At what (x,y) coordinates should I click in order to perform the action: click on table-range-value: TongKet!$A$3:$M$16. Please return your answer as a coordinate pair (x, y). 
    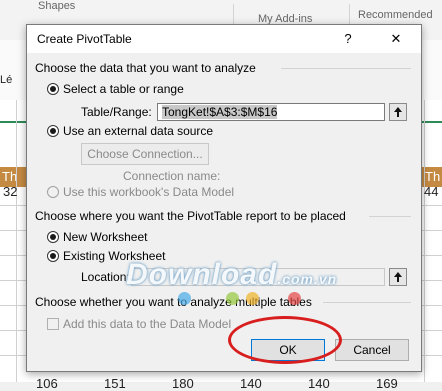
    Looking at the image, I should click on (220, 112).